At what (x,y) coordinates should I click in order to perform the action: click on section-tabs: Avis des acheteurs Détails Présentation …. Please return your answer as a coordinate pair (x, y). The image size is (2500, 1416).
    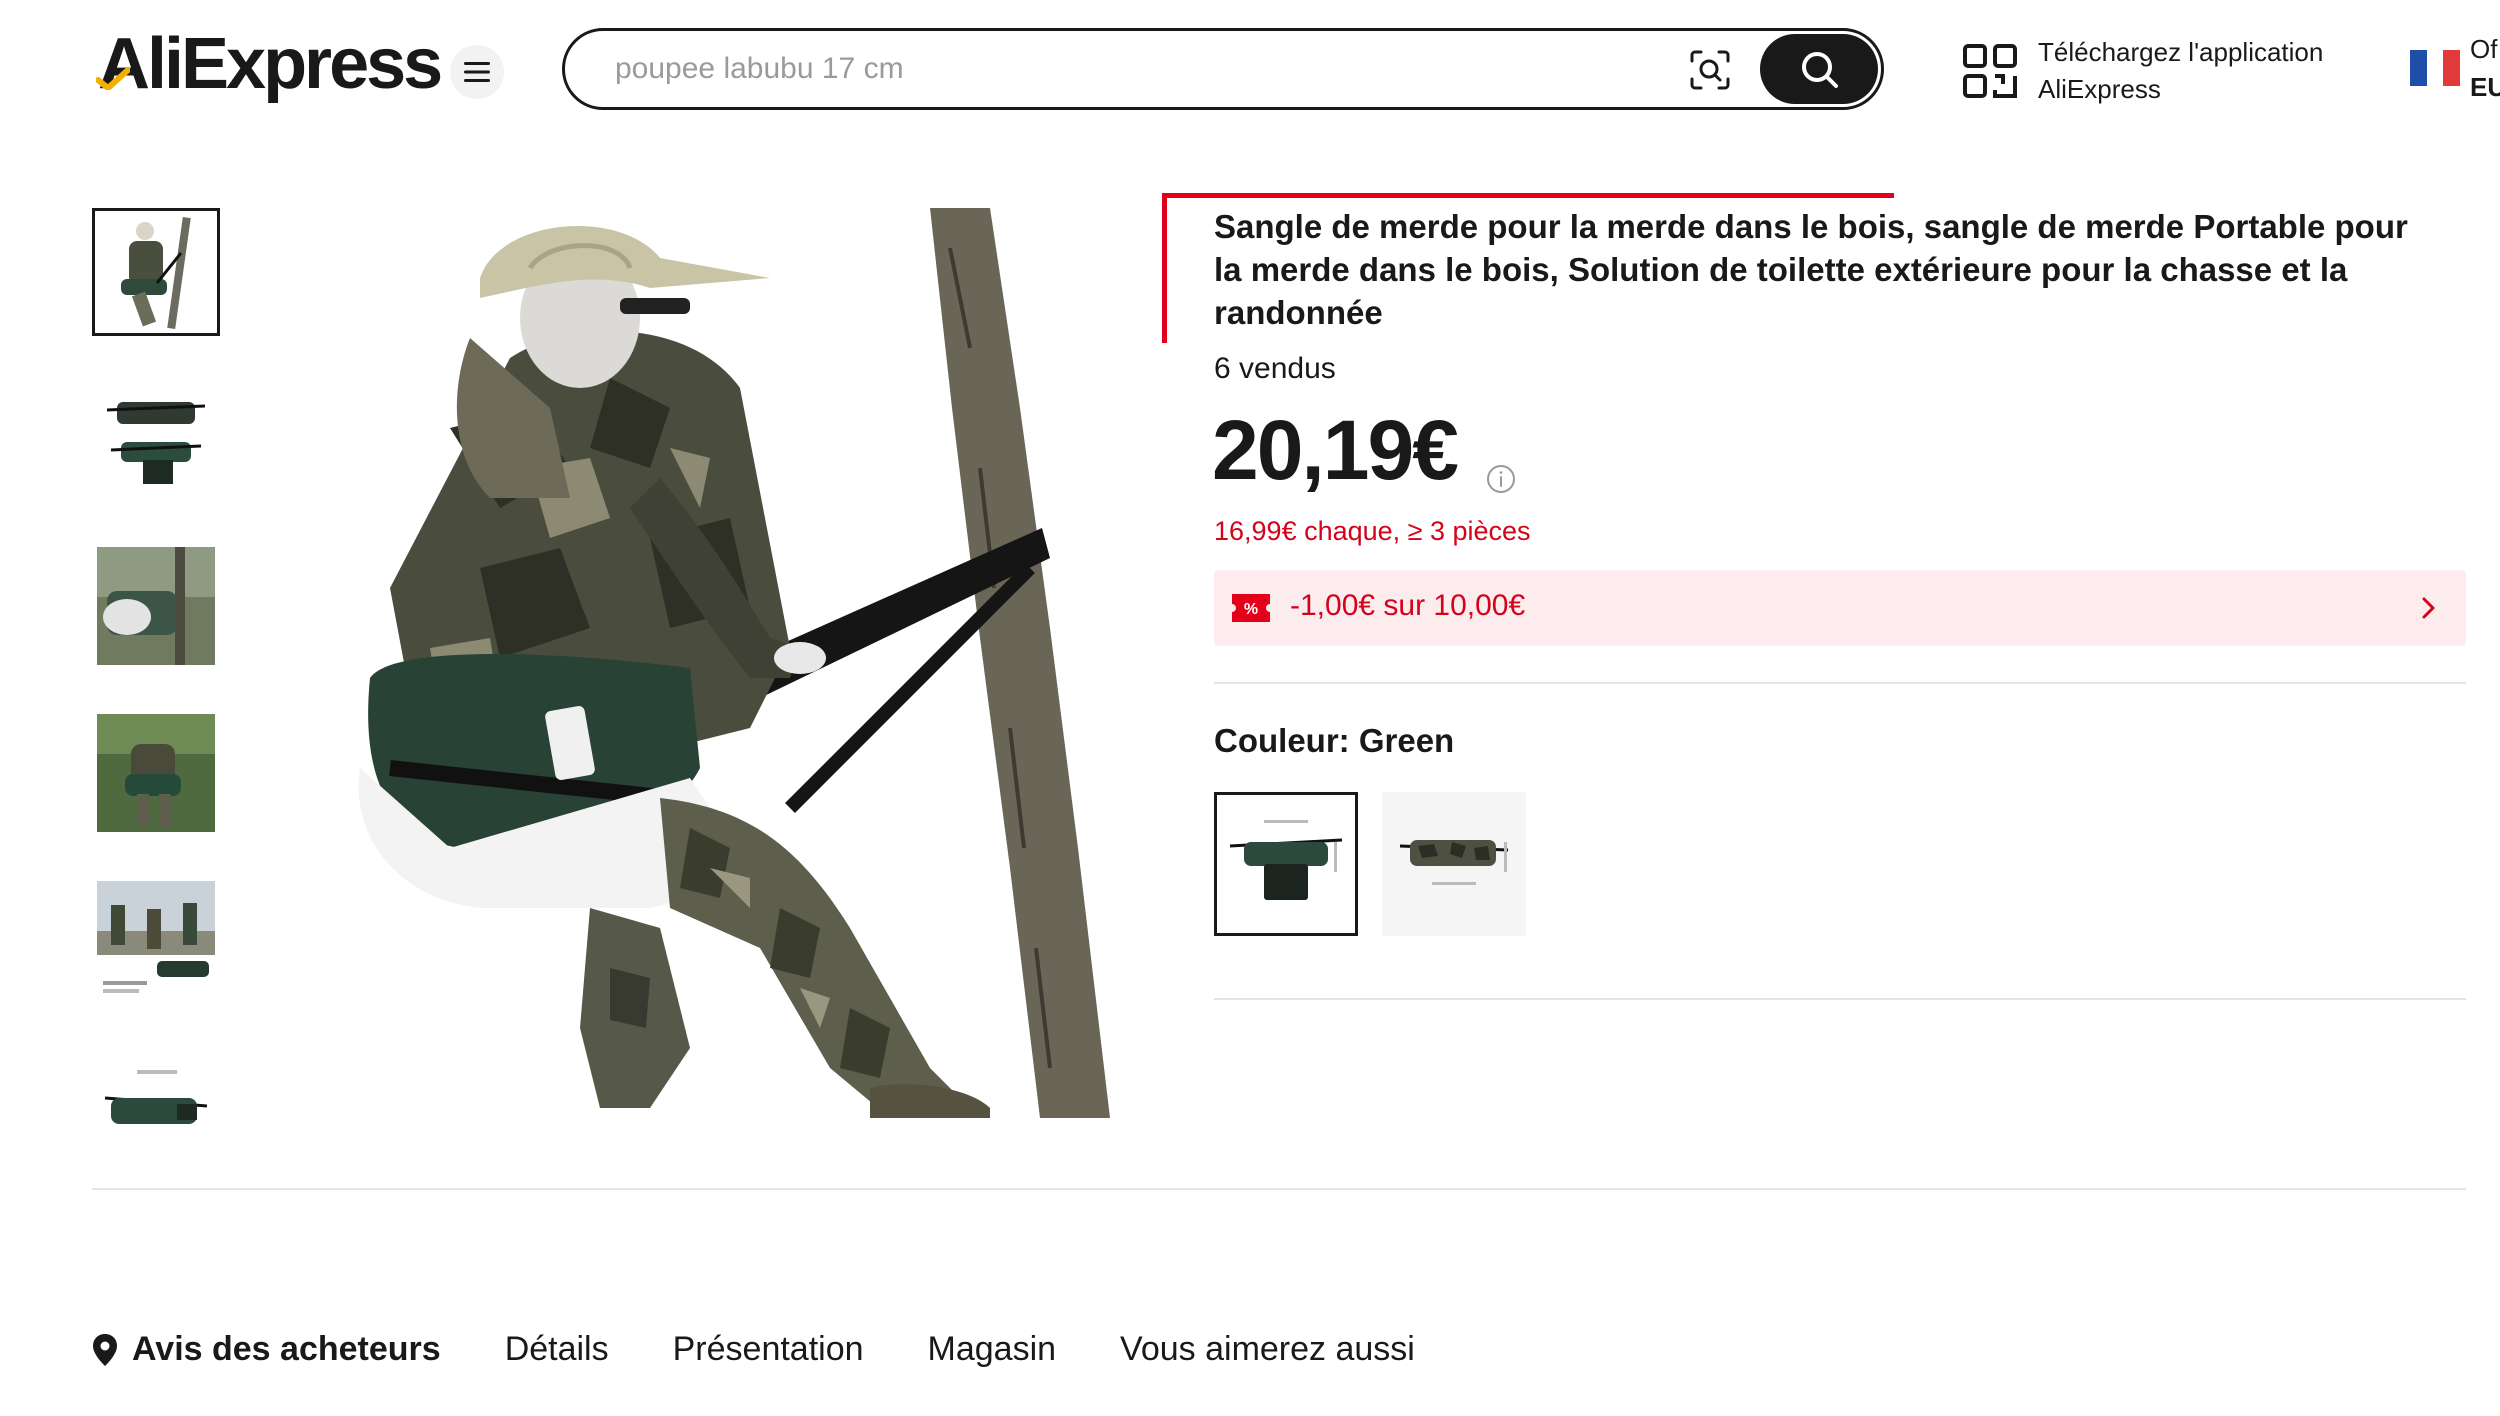
    Looking at the image, I should click on (785, 1349).